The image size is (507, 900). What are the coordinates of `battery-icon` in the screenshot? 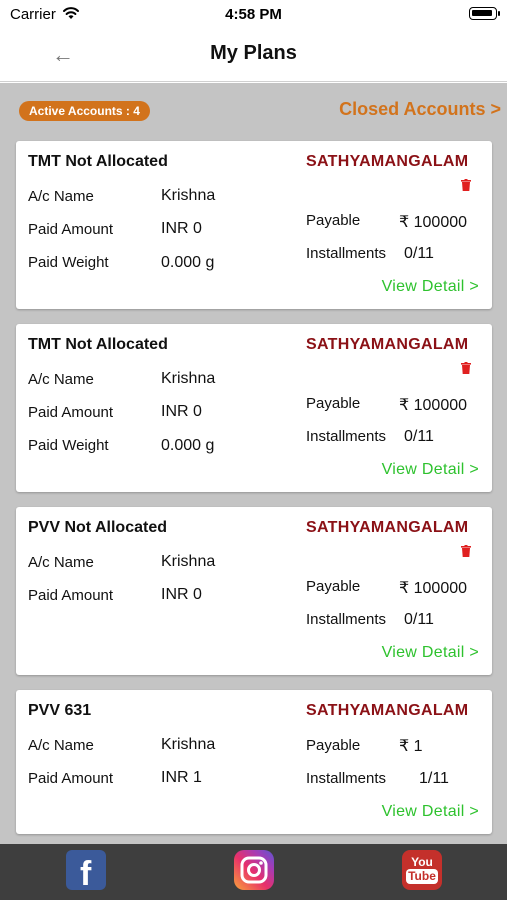 It's located at (484, 13).